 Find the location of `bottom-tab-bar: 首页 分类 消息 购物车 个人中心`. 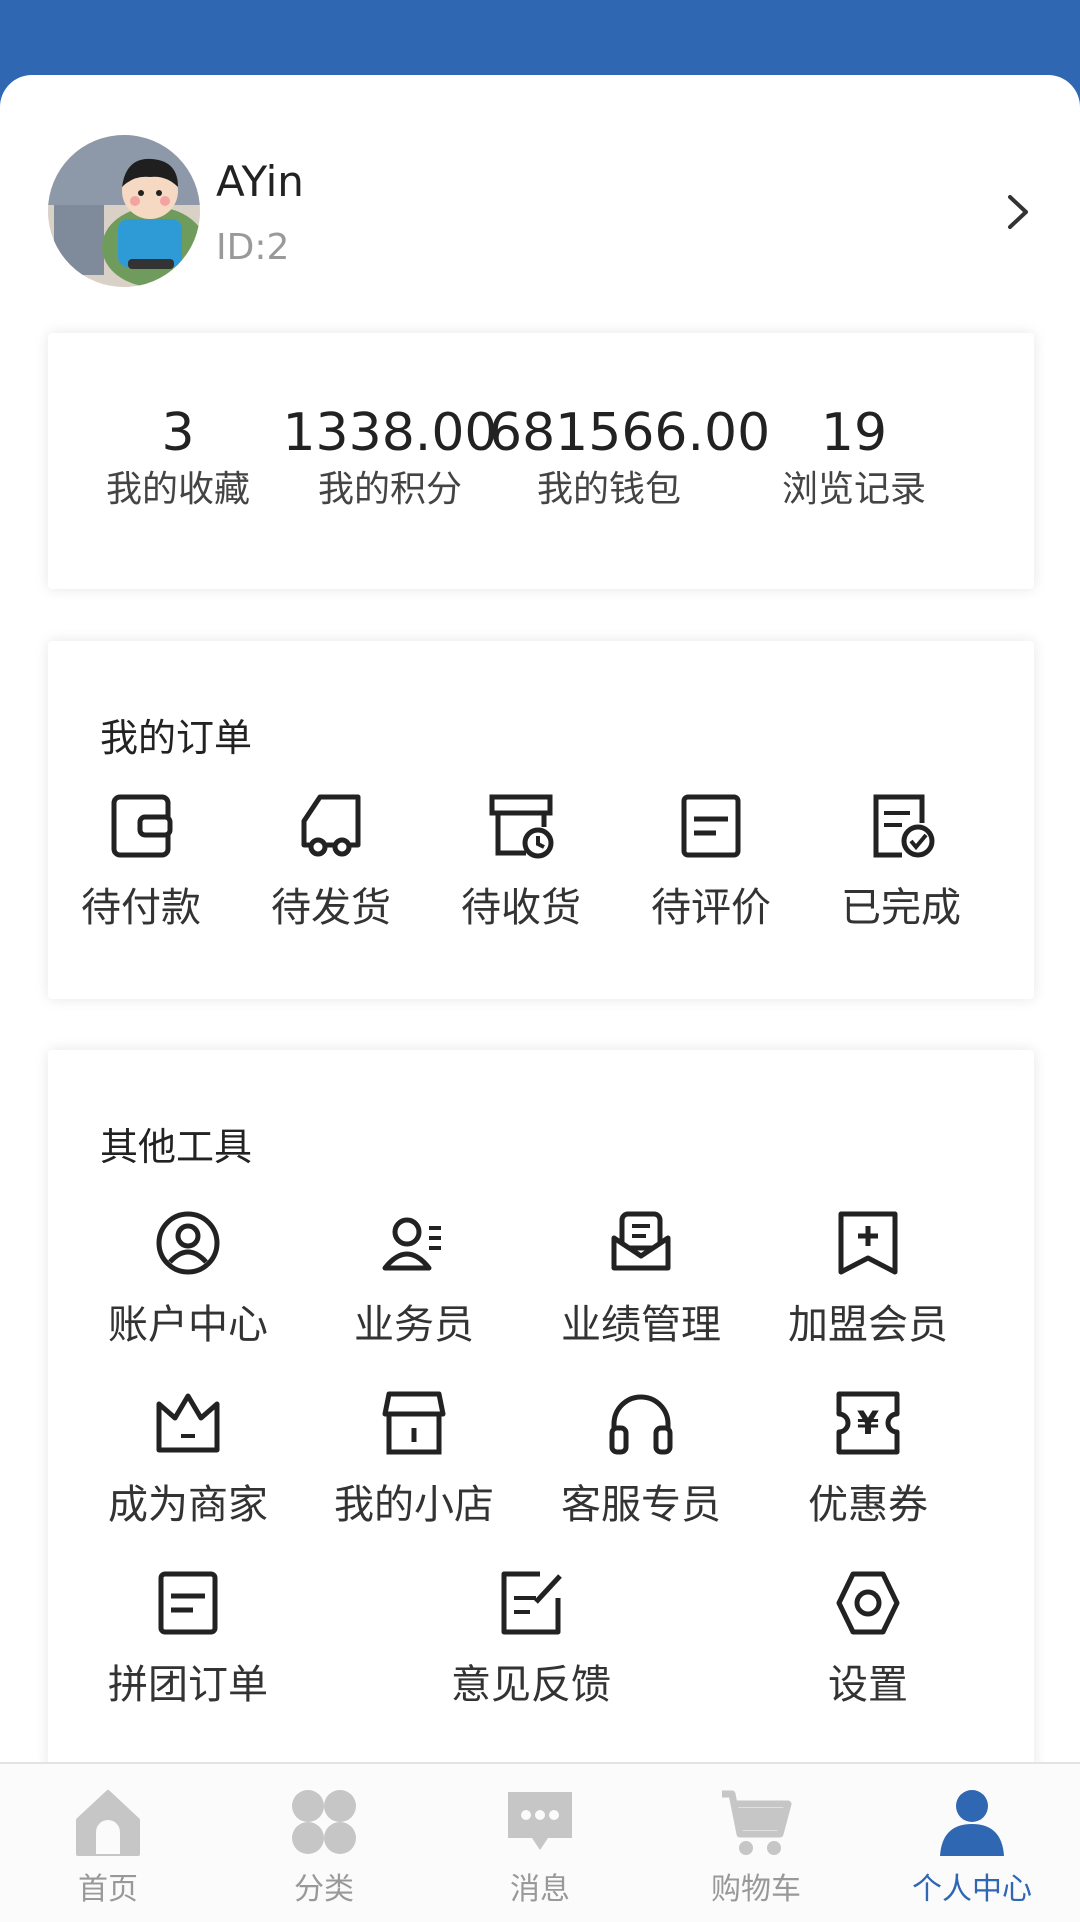

bottom-tab-bar: 首页 分类 消息 购物车 个人中心 is located at coordinates (540, 1842).